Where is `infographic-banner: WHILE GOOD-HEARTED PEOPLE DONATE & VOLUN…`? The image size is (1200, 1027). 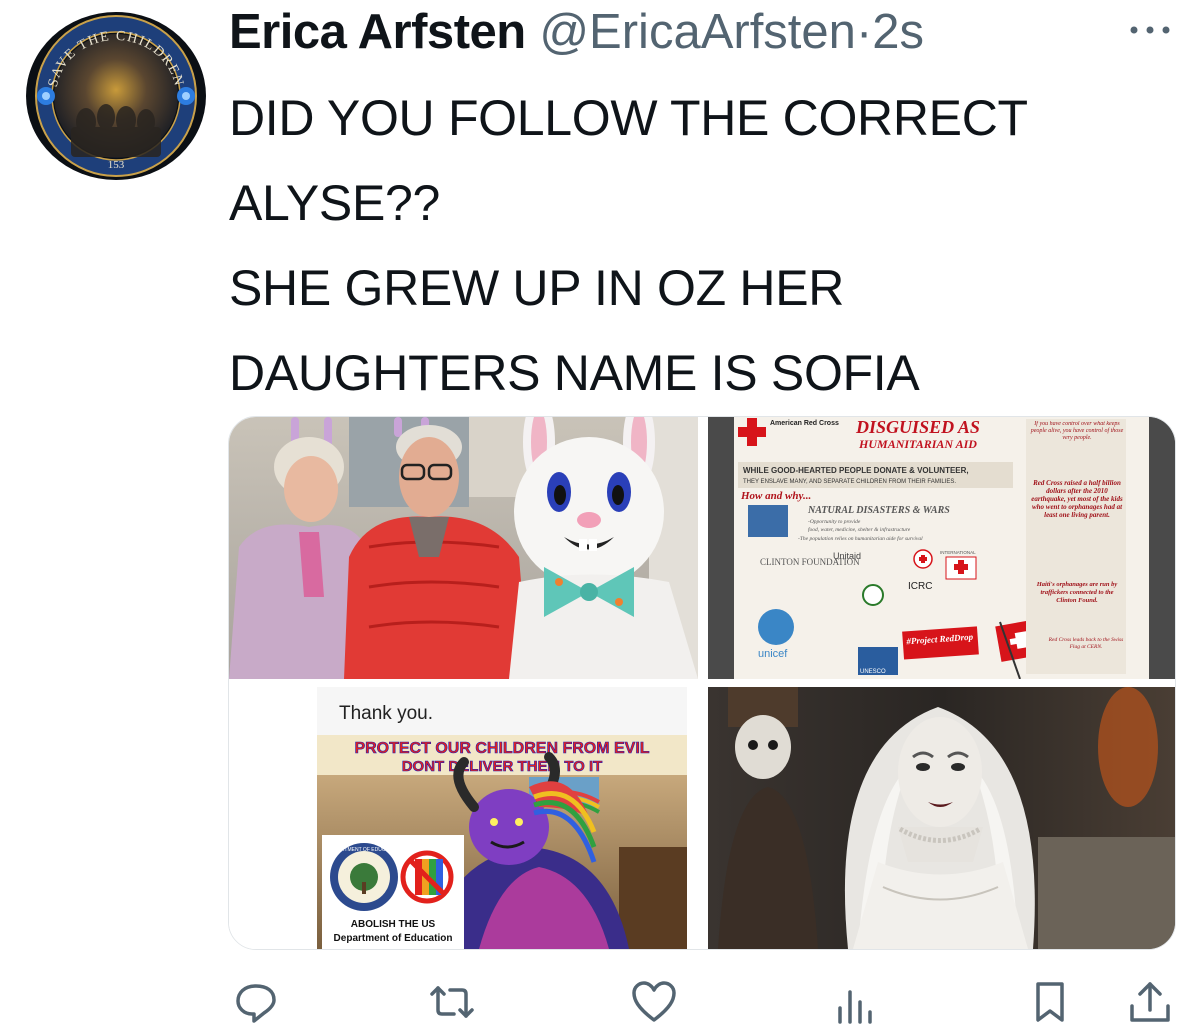 infographic-banner: WHILE GOOD-HEARTED PEOPLE DONATE & VOLUN… is located at coordinates (856, 470).